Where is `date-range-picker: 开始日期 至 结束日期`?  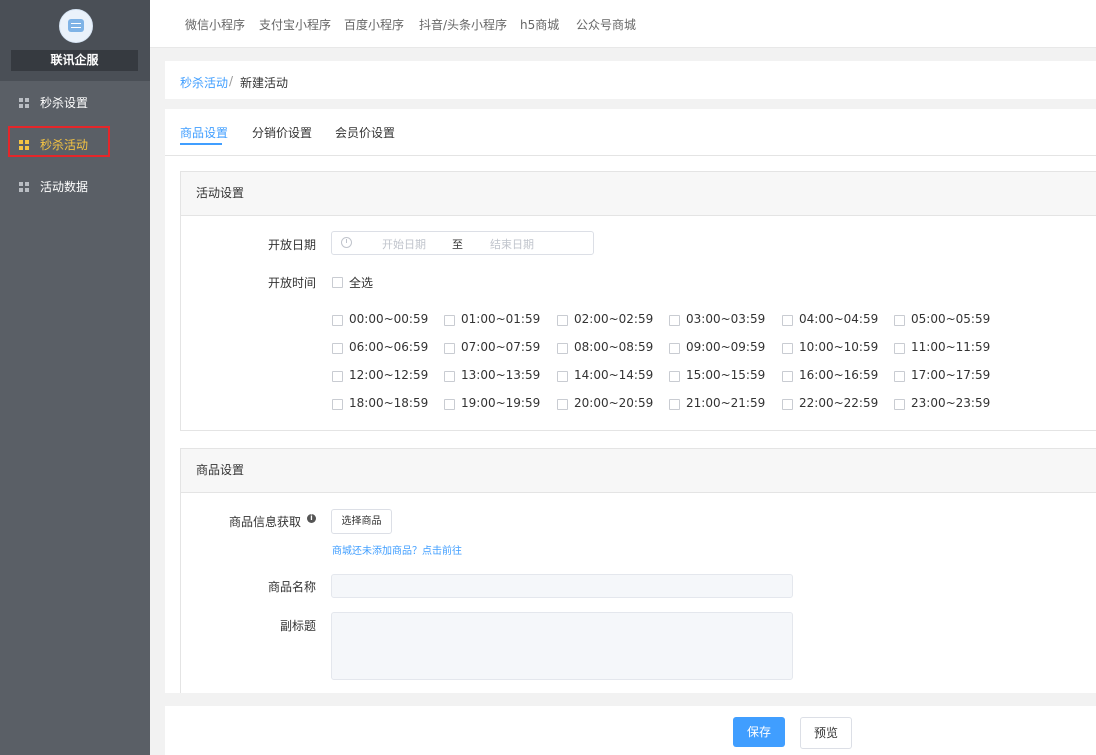
date-range-picker: 开始日期 至 结束日期 is located at coordinates (462, 243).